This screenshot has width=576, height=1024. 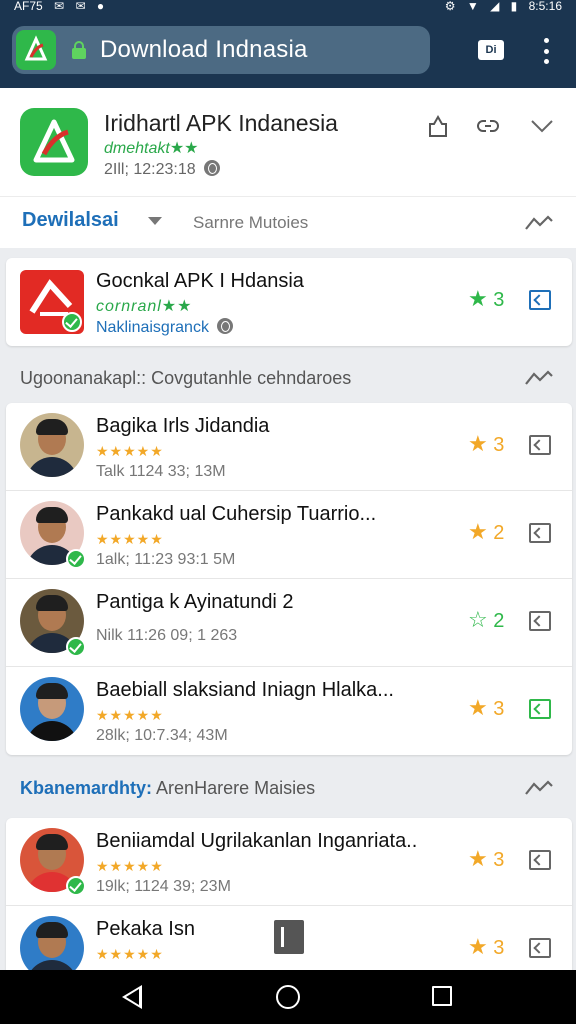 What do you see at coordinates (204, 50) in the screenshot?
I see `url-text: Download Indnasia` at bounding box center [204, 50].